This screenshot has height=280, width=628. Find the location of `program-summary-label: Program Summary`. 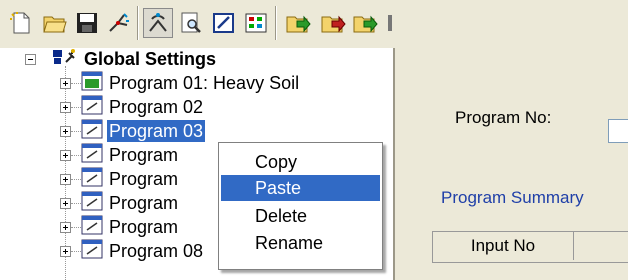

program-summary-label: Program Summary is located at coordinates (512, 197).